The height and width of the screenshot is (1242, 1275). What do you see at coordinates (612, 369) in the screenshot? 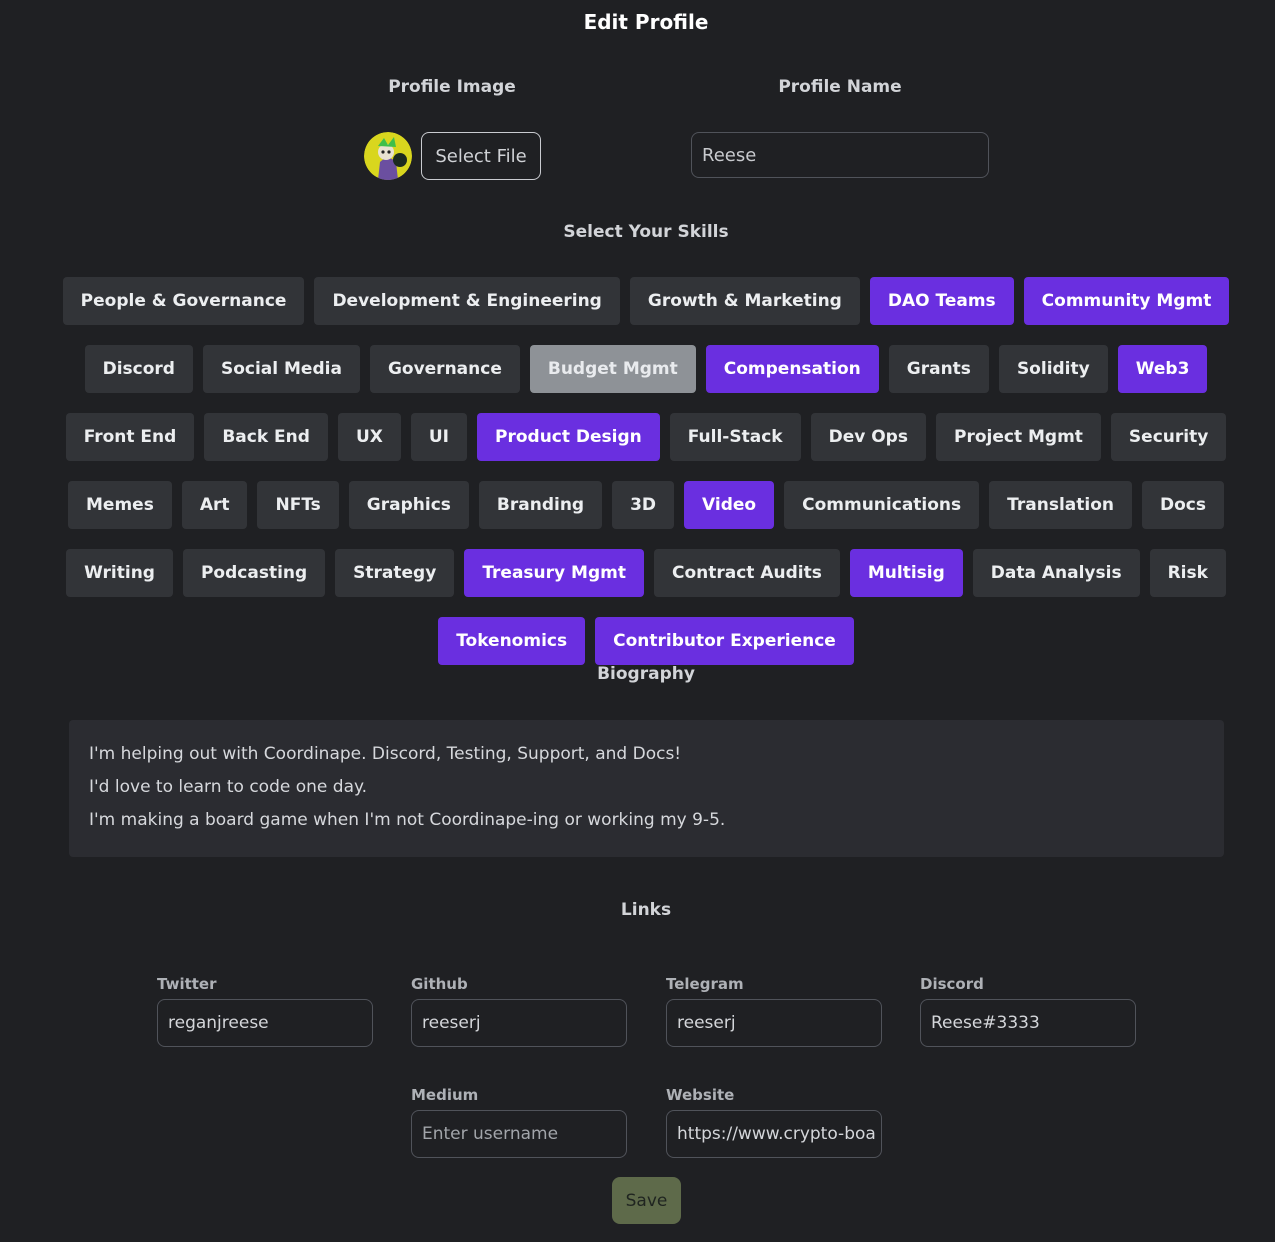
I see `skill-chip: Budget Mgmt` at bounding box center [612, 369].